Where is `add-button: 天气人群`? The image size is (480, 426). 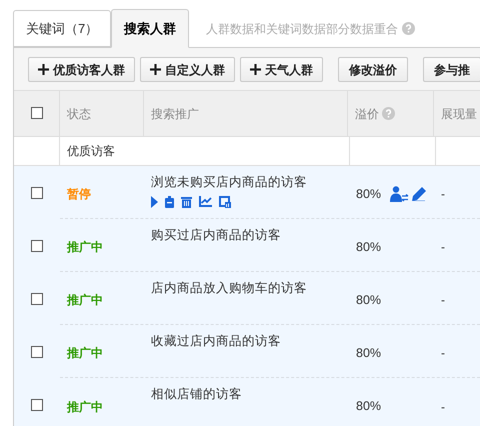 add-button: 天气人群 is located at coordinates (281, 69).